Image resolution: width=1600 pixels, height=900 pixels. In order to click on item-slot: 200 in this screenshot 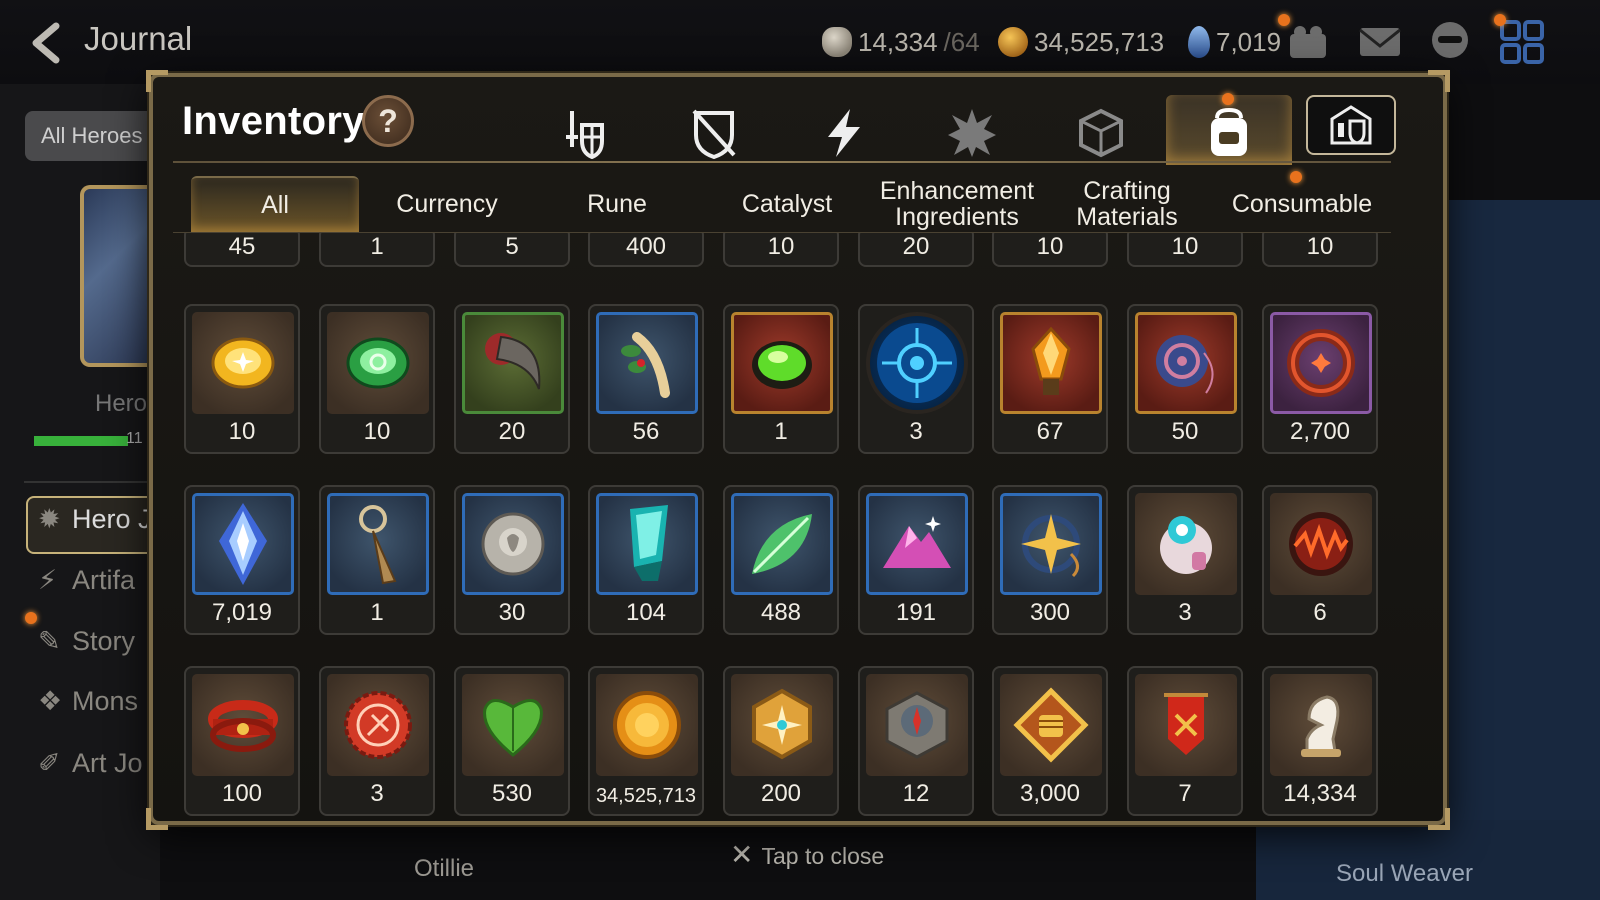, I will do `click(781, 741)`.